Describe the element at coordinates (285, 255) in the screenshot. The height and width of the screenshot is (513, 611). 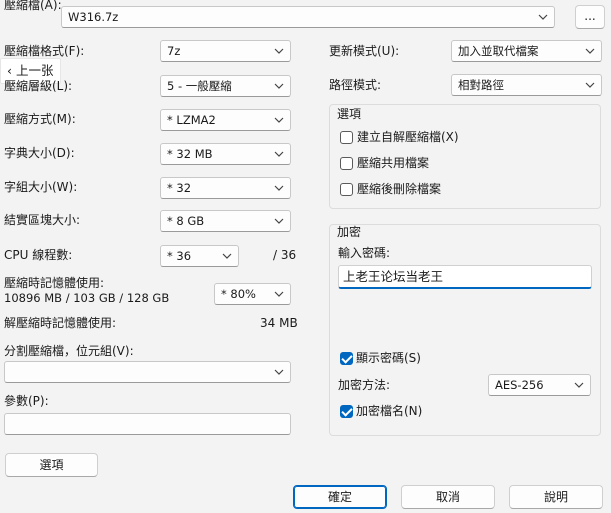
I see `cpu-max: / 36` at that location.